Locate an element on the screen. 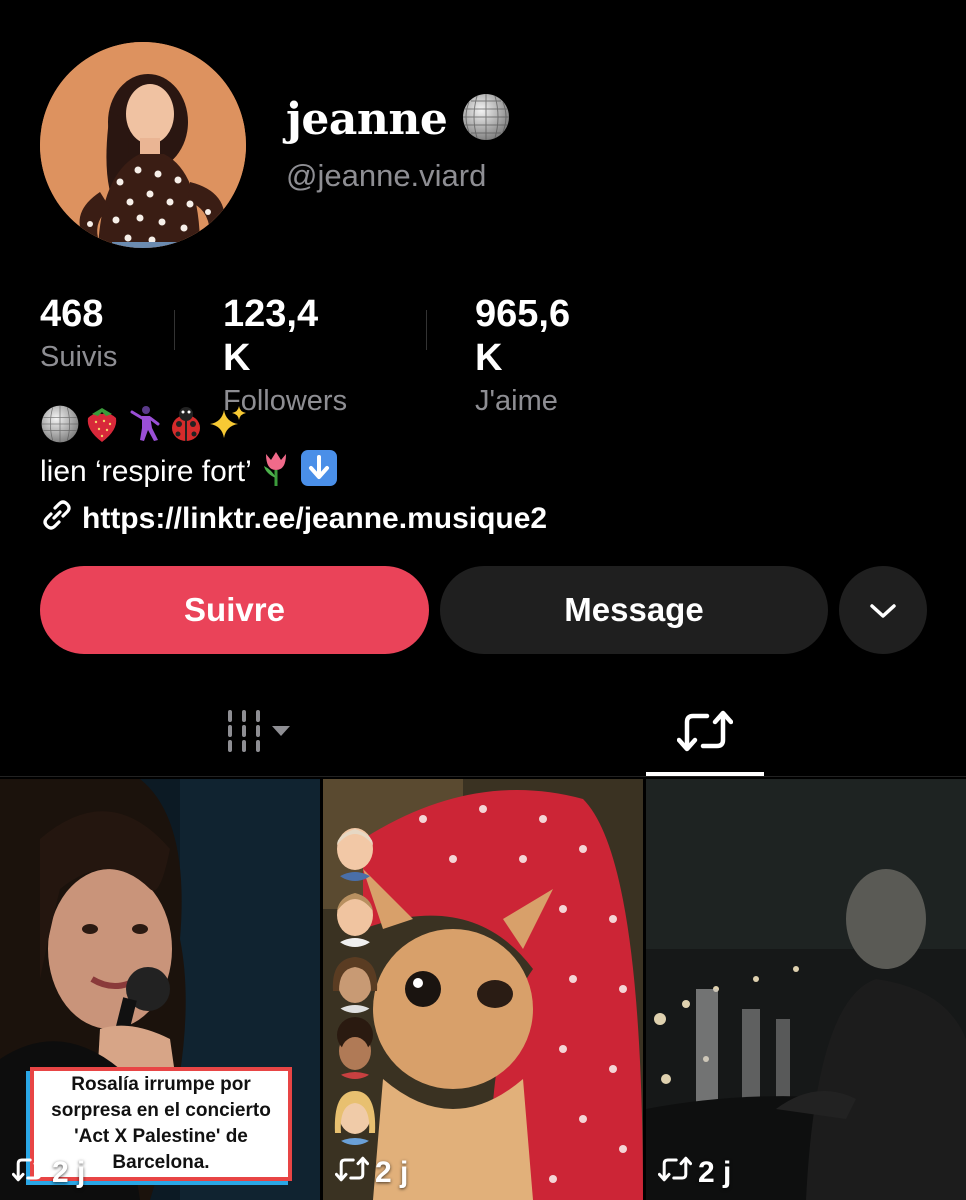 The height and width of the screenshot is (1200, 966). tab-videos is located at coordinates (260, 733).